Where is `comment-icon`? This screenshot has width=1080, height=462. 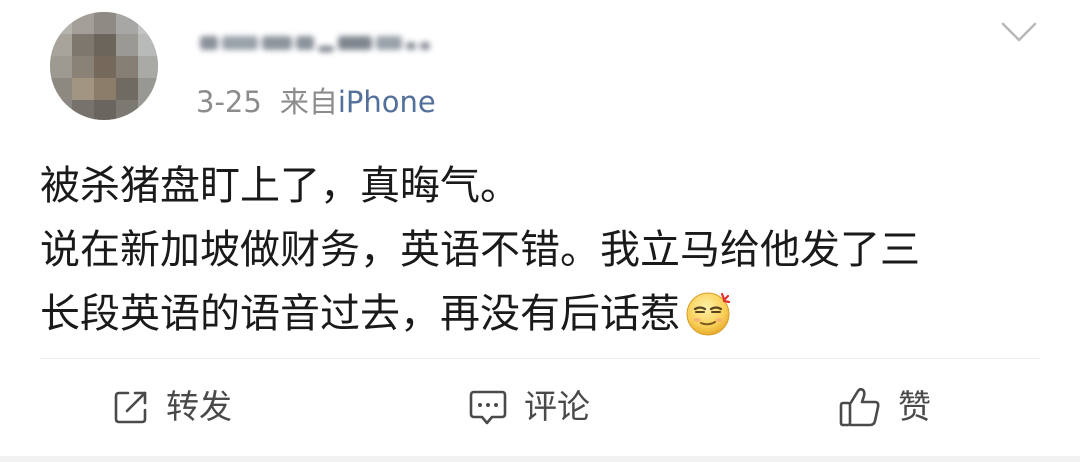
comment-icon is located at coordinates (488, 407).